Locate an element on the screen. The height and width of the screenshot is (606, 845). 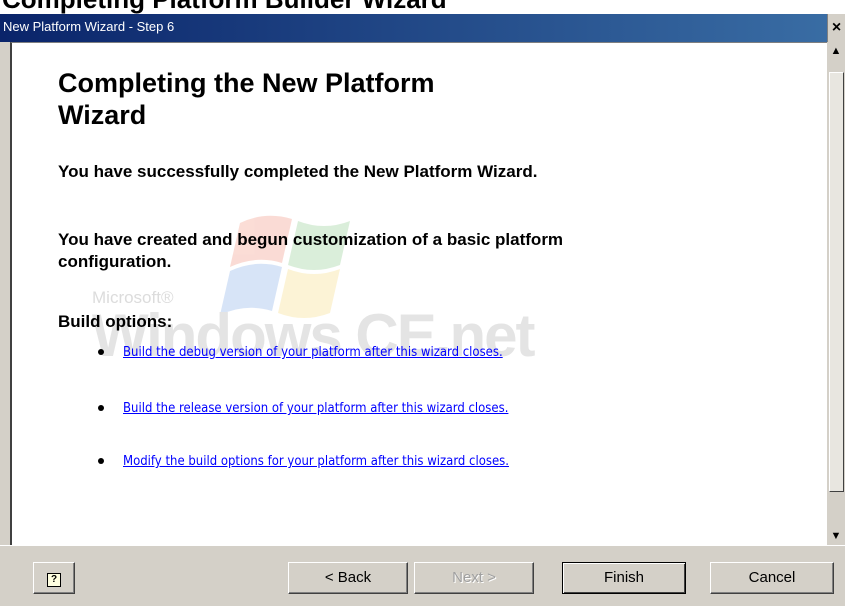
finish-button: Finish is located at coordinates (624, 578).